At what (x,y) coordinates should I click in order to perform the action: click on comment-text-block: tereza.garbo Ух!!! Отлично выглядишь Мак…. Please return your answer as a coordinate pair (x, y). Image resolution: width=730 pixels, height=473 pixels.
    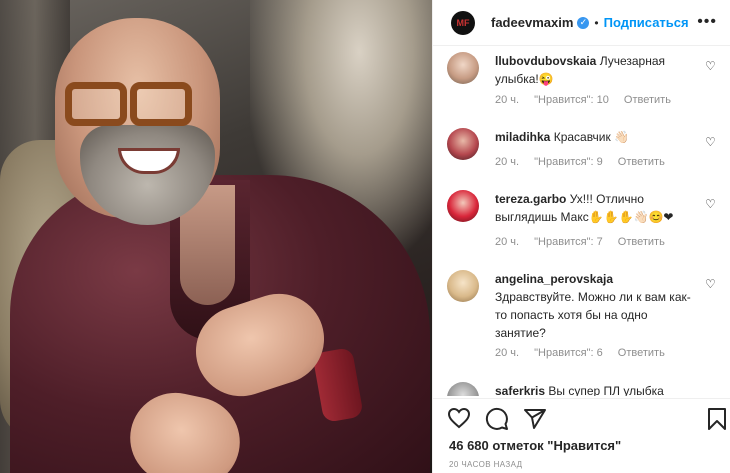
    Looking at the image, I should click on (597, 208).